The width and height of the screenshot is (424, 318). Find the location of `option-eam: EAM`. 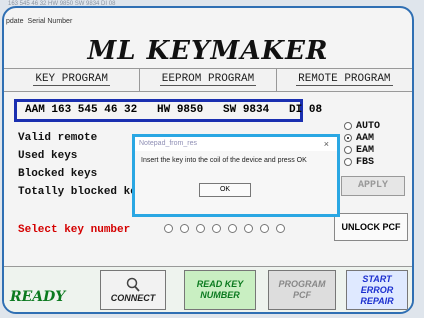

option-eam: EAM is located at coordinates (362, 150).